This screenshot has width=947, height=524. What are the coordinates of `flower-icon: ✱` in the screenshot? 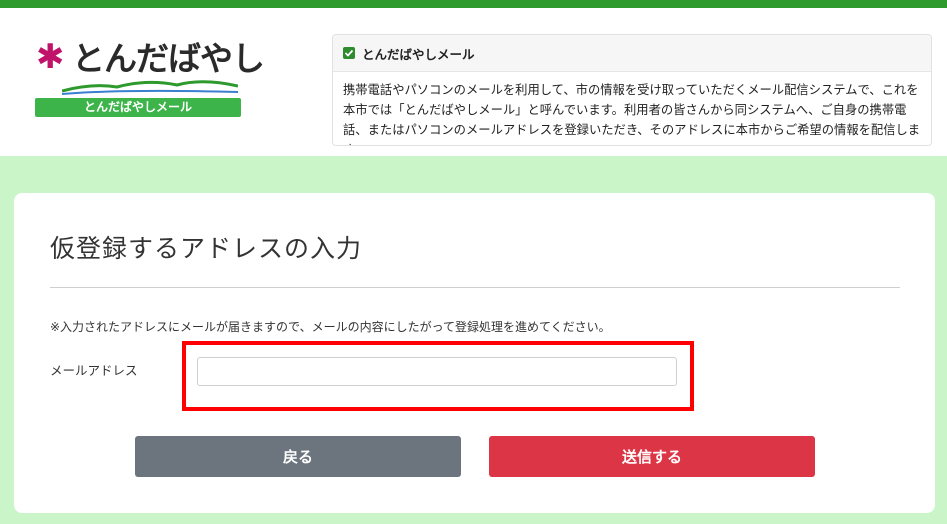 It's located at (50, 57).